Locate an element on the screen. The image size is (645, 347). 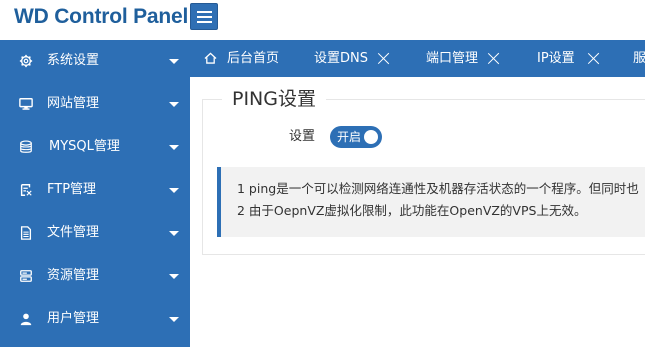
tab-bar: 后台首页 设置DNS 端口管理 IP设置 服 is located at coordinates (417, 58).